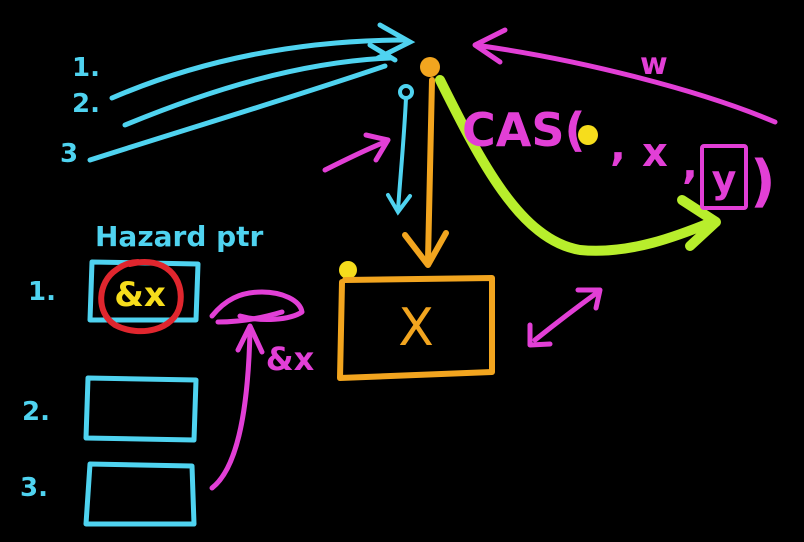 The height and width of the screenshot is (542, 804). Describe the element at coordinates (430, 170) in the screenshot. I see `head-to-node-arrow` at that location.